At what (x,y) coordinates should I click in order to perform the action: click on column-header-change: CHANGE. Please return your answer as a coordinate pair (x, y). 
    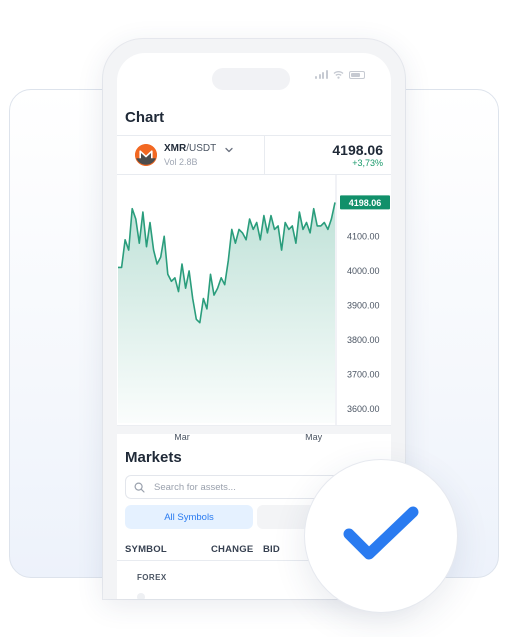
    Looking at the image, I should click on (232, 549).